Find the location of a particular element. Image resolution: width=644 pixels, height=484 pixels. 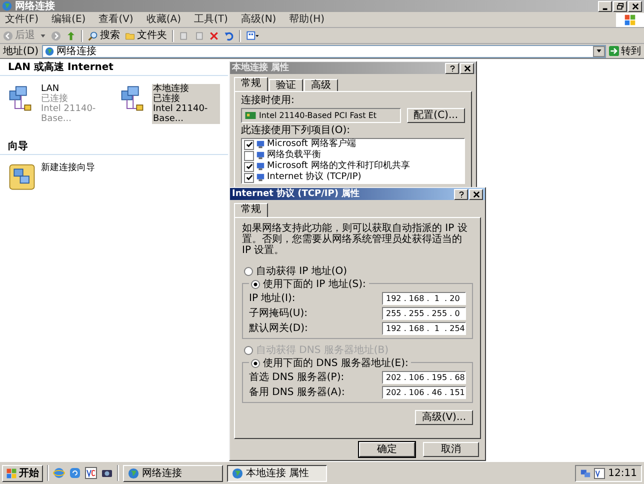

taskbar-button: 本地连接 属性 is located at coordinates (277, 473).